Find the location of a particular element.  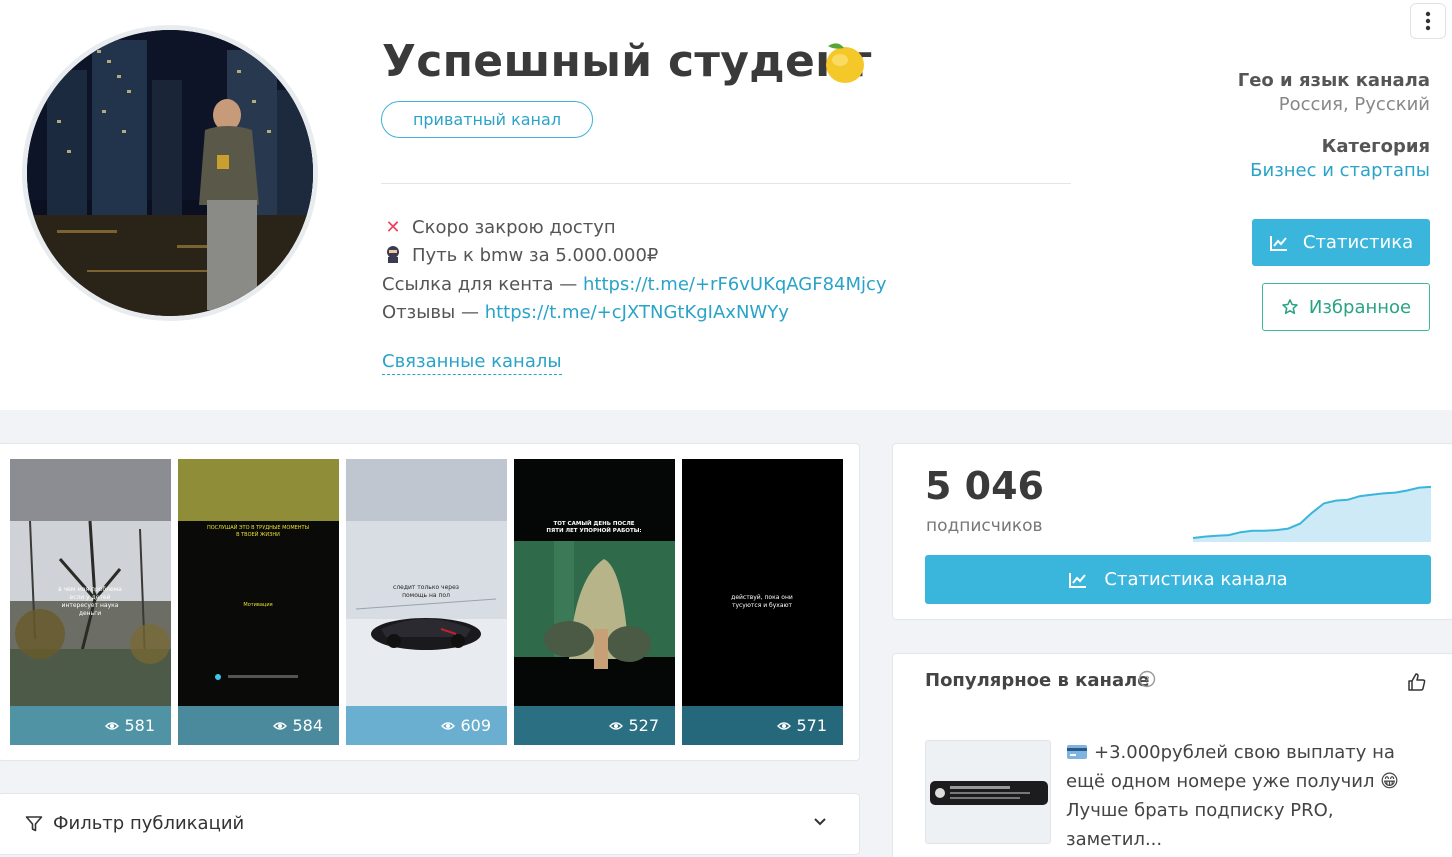

channel-avatar is located at coordinates (170, 173).